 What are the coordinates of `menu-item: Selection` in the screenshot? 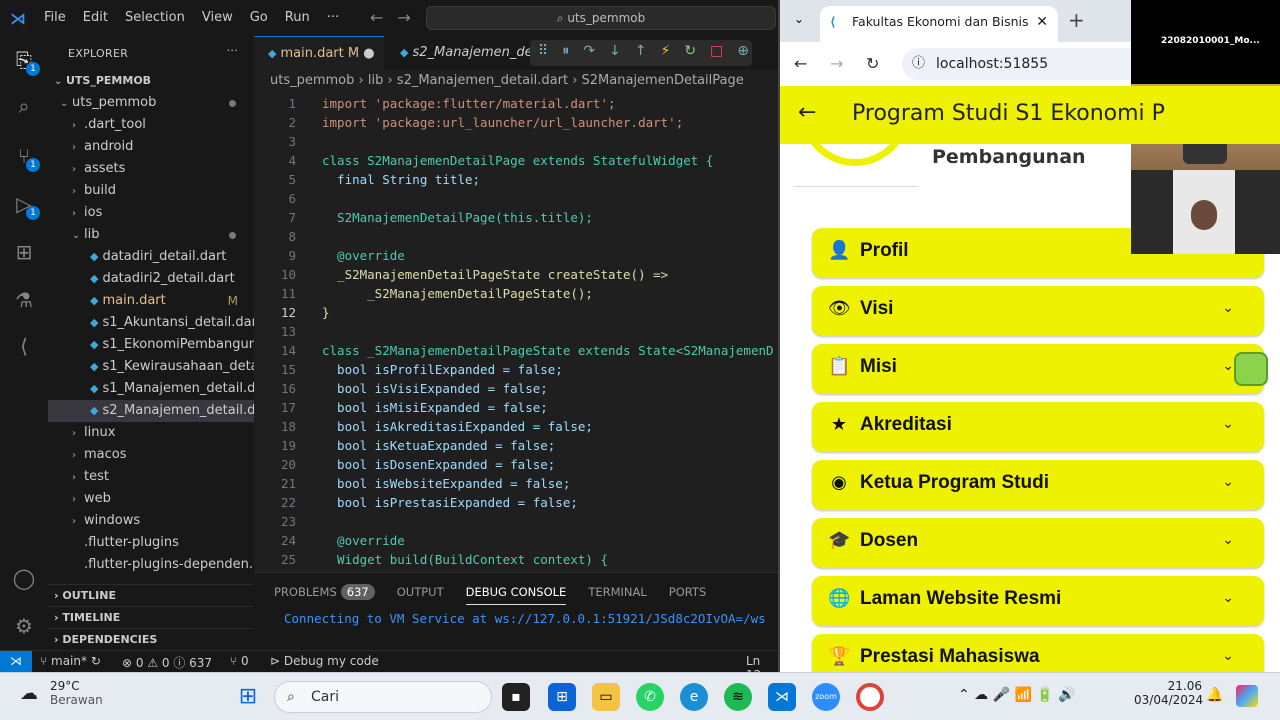 It's located at (155, 17).